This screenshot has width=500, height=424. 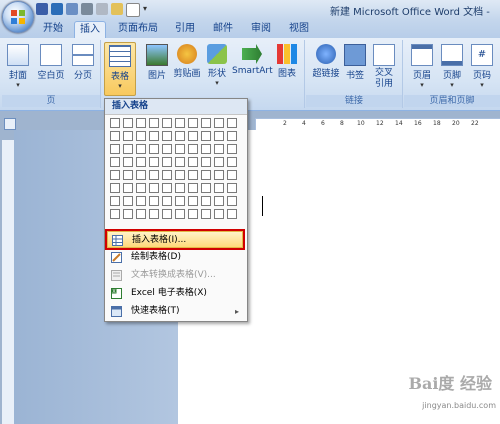 What do you see at coordinates (157, 61) in the screenshot?
I see `picture-button: 图片` at bounding box center [157, 61].